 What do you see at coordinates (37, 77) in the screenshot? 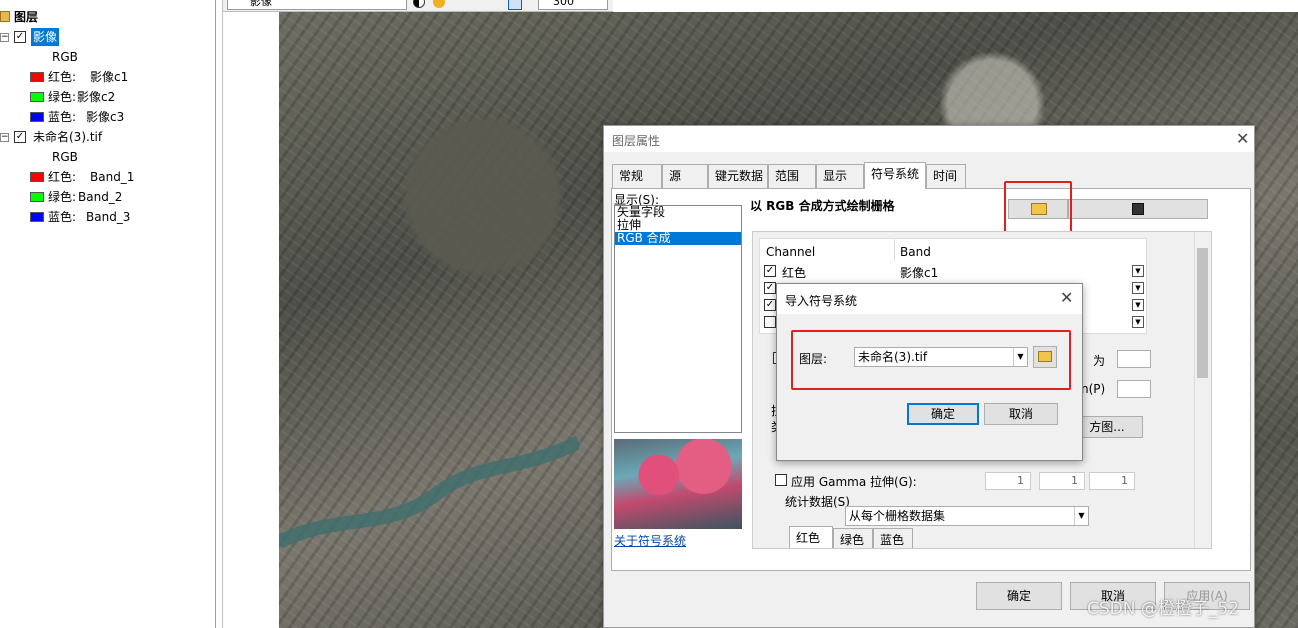
I see `red-swatch` at bounding box center [37, 77].